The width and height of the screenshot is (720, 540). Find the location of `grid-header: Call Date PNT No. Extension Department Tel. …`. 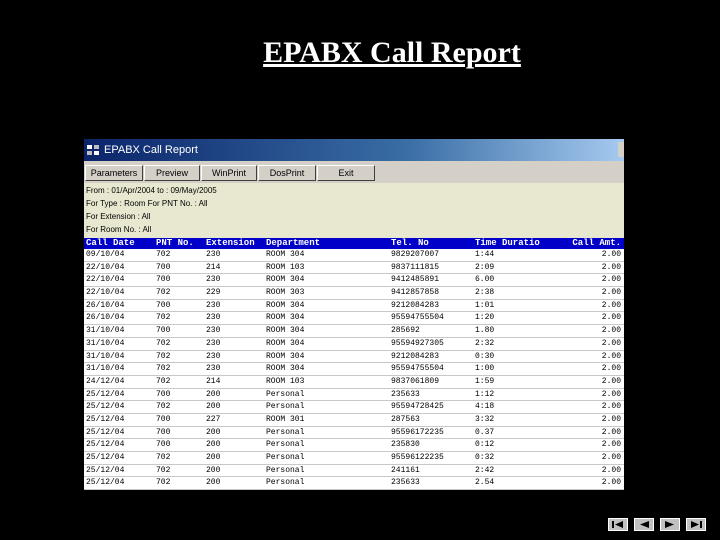

grid-header: Call Date PNT No. Extension Department Tel. … is located at coordinates (354, 243).